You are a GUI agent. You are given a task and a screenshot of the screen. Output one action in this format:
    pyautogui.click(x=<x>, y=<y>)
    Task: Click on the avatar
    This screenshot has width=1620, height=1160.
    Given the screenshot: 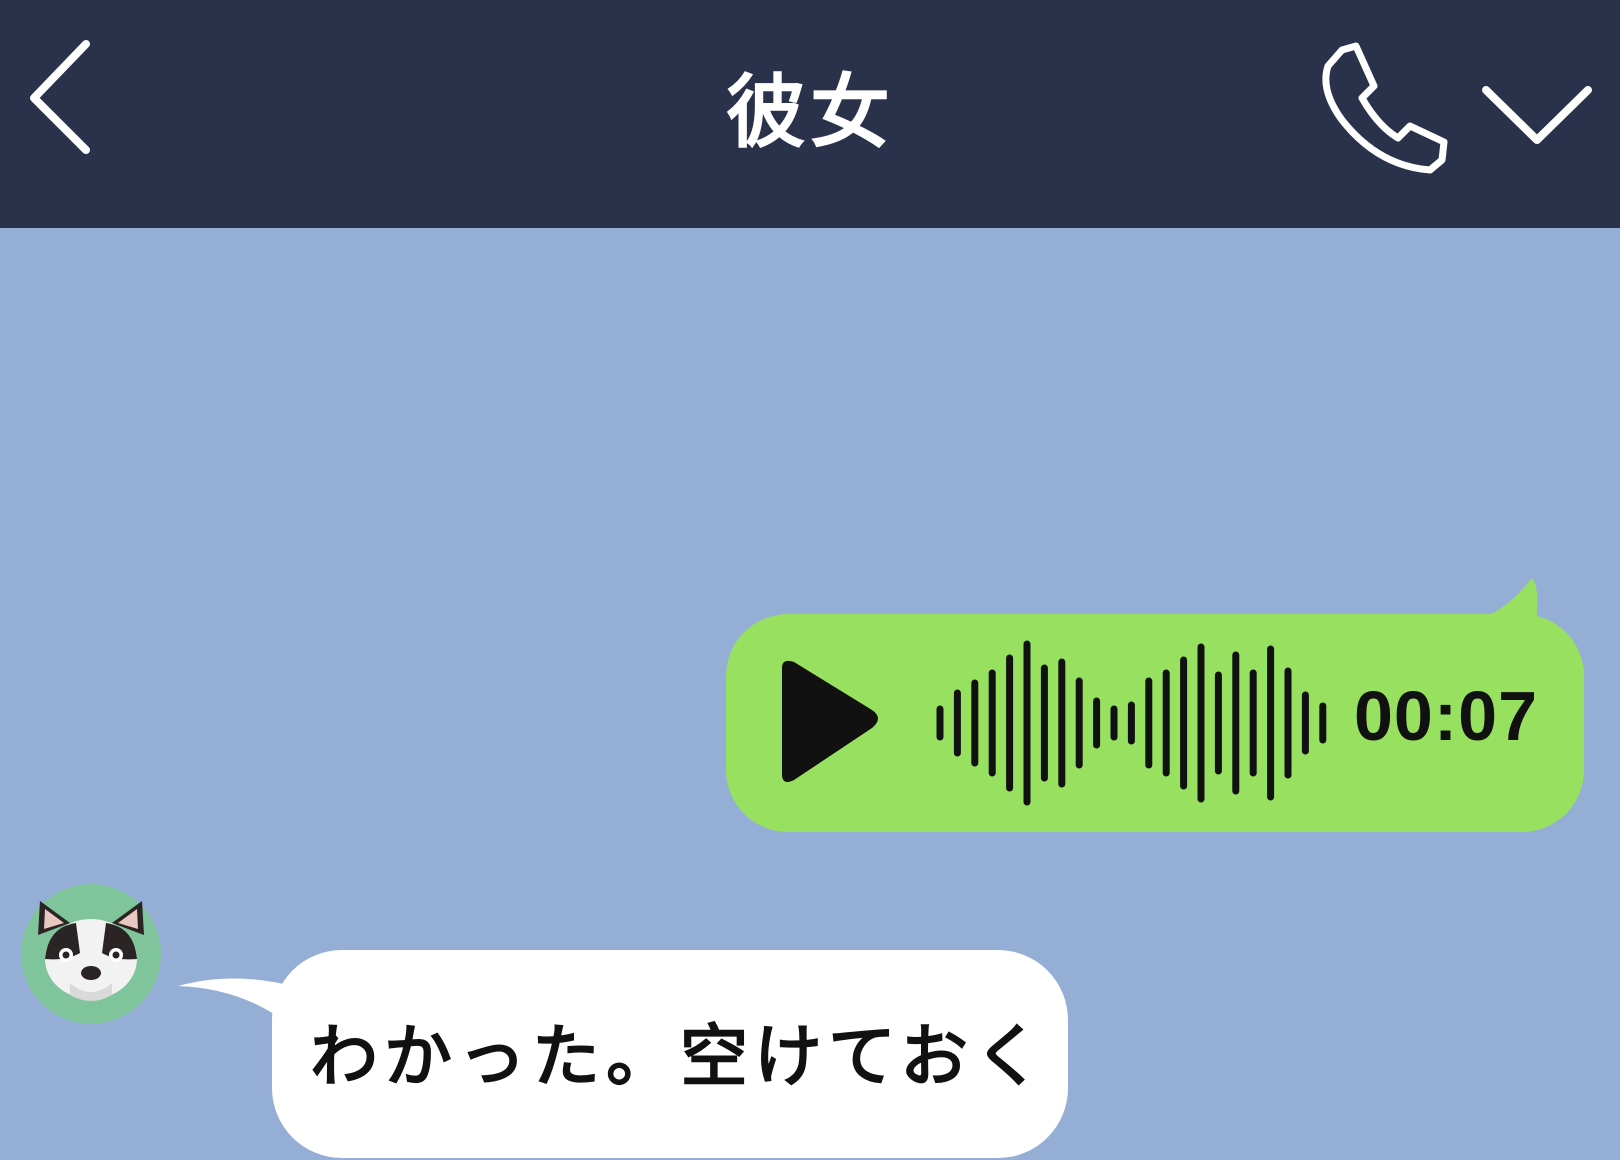 What is the action you would take?
    pyautogui.click(x=91, y=954)
    